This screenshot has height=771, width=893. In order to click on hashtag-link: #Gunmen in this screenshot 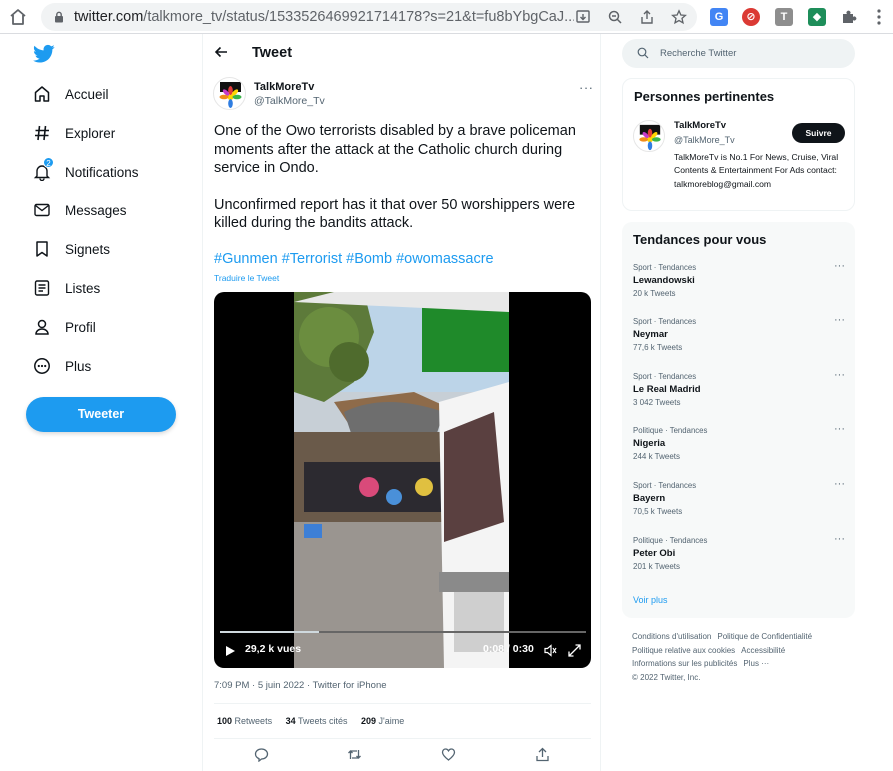, I will do `click(246, 259)`.